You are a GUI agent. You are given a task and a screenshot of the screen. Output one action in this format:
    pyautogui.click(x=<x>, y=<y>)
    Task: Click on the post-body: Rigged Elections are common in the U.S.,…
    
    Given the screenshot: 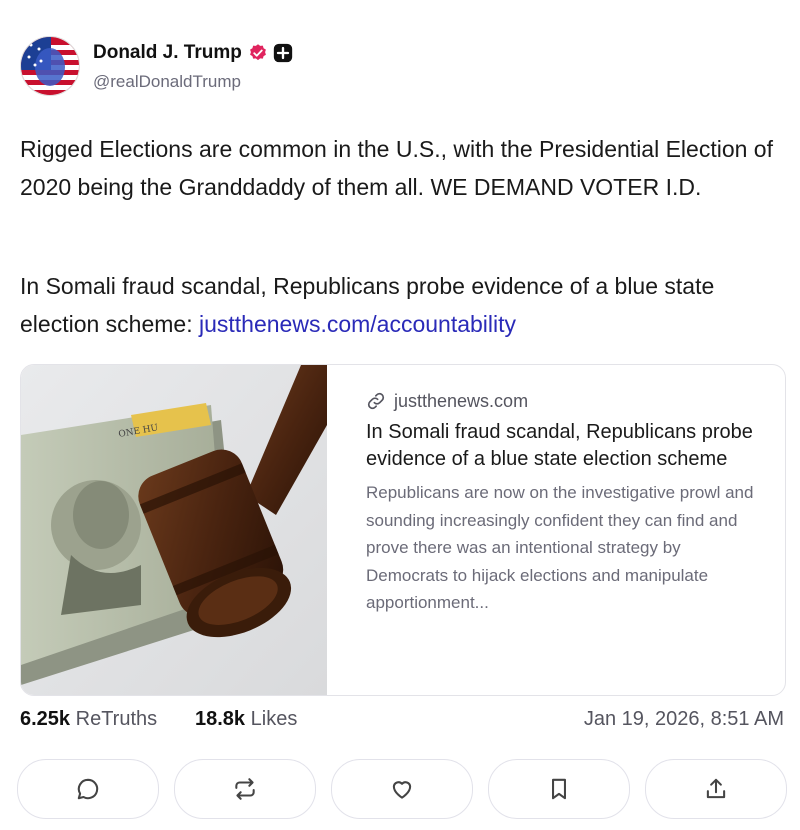 What is the action you would take?
    pyautogui.click(x=402, y=168)
    